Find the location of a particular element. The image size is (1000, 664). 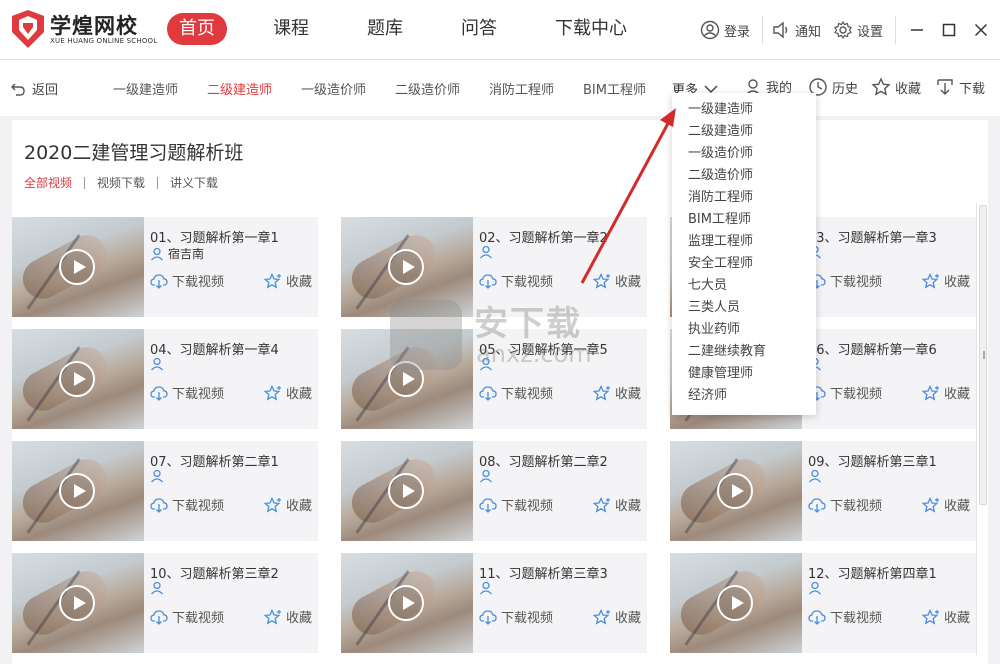

filter-all-videos: 全部视频 is located at coordinates (48, 182).